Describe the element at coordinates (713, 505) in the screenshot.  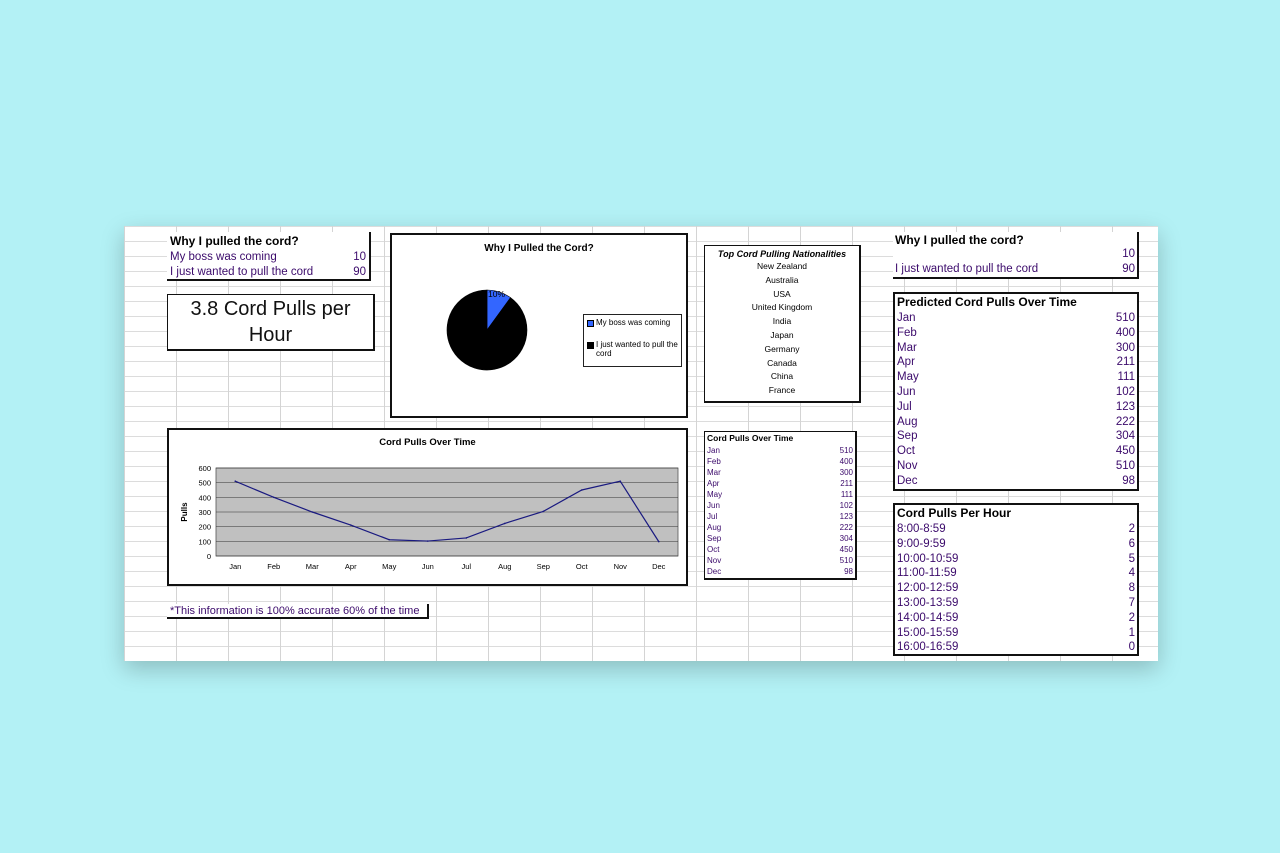
I see `row-label: Jun` at that location.